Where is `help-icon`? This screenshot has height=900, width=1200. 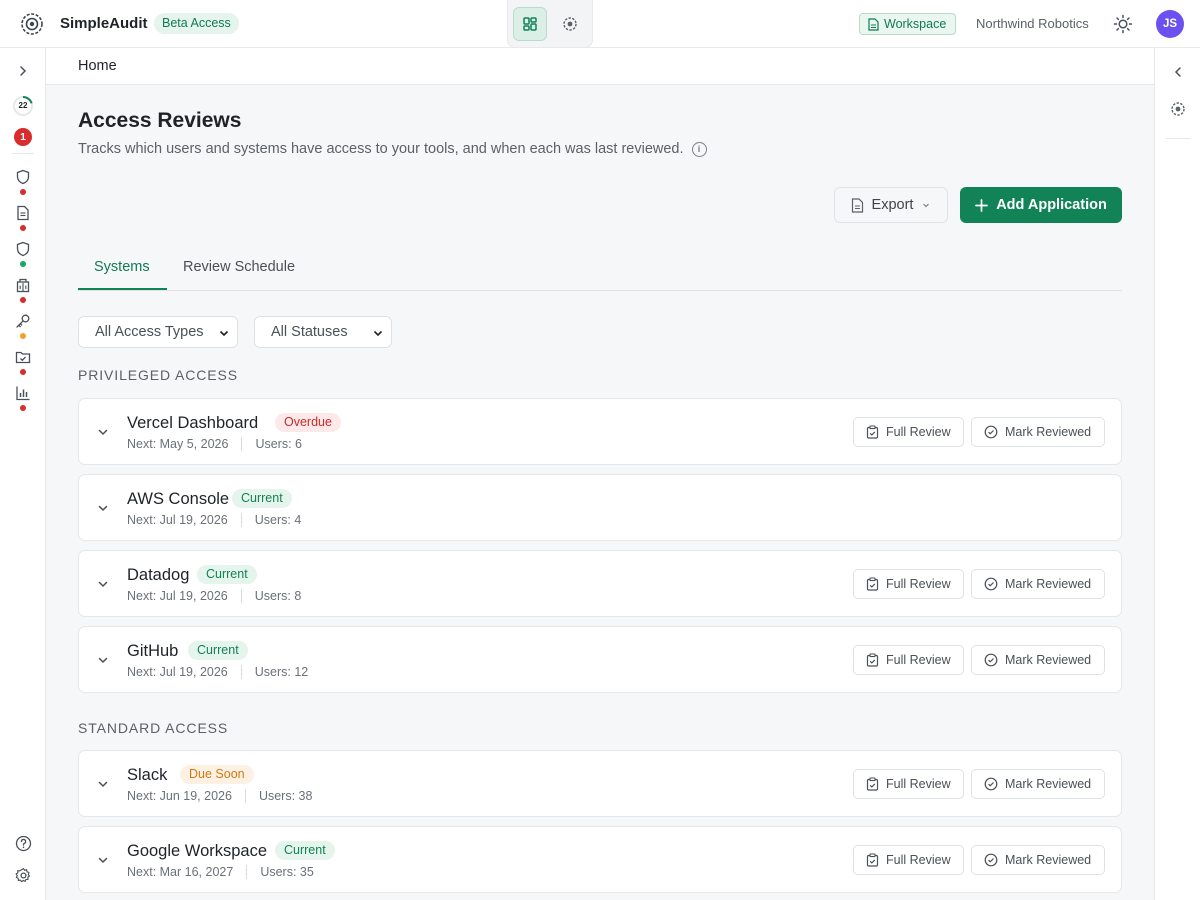
help-icon is located at coordinates (23, 843).